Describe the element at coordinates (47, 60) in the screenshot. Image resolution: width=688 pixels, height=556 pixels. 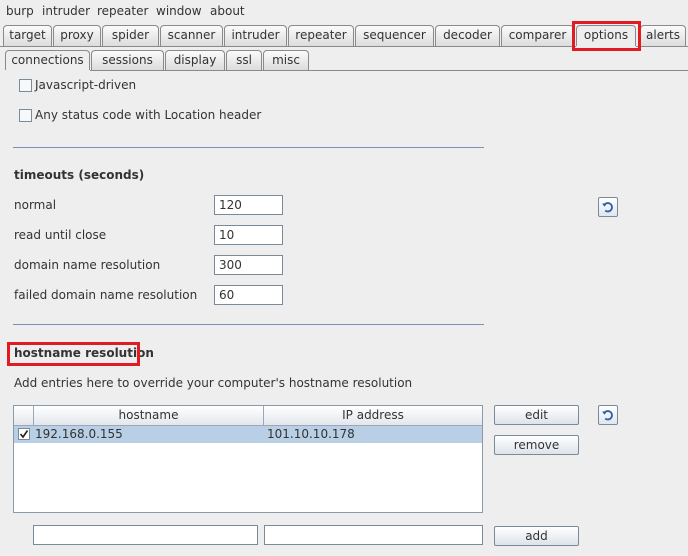
I see `subtab-connections: connections` at that location.